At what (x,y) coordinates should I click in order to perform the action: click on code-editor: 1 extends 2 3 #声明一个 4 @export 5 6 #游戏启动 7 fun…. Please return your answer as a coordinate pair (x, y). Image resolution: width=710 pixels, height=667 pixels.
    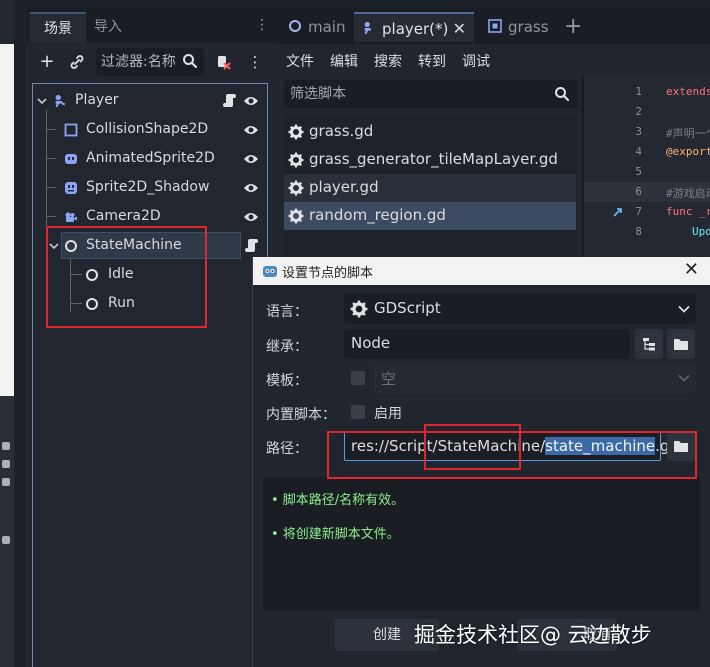
    Looking at the image, I should click on (647, 171).